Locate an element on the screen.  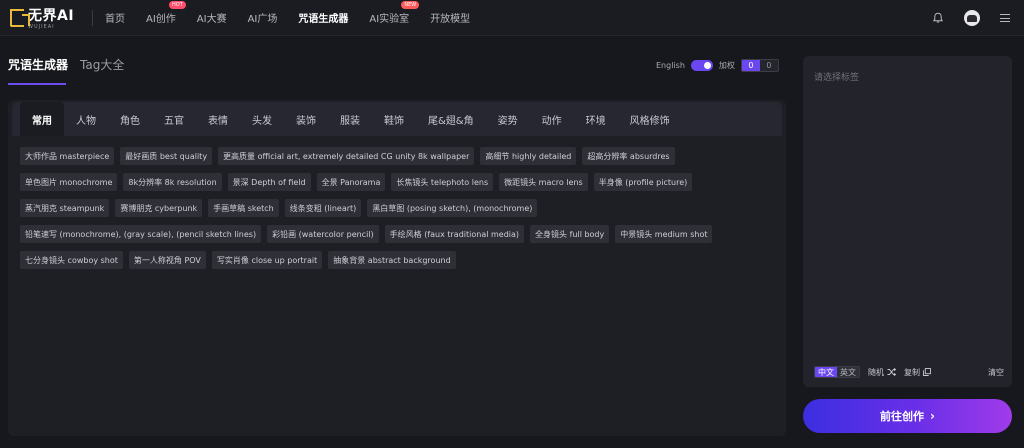
category-tab-5: 头发 is located at coordinates (262, 119).